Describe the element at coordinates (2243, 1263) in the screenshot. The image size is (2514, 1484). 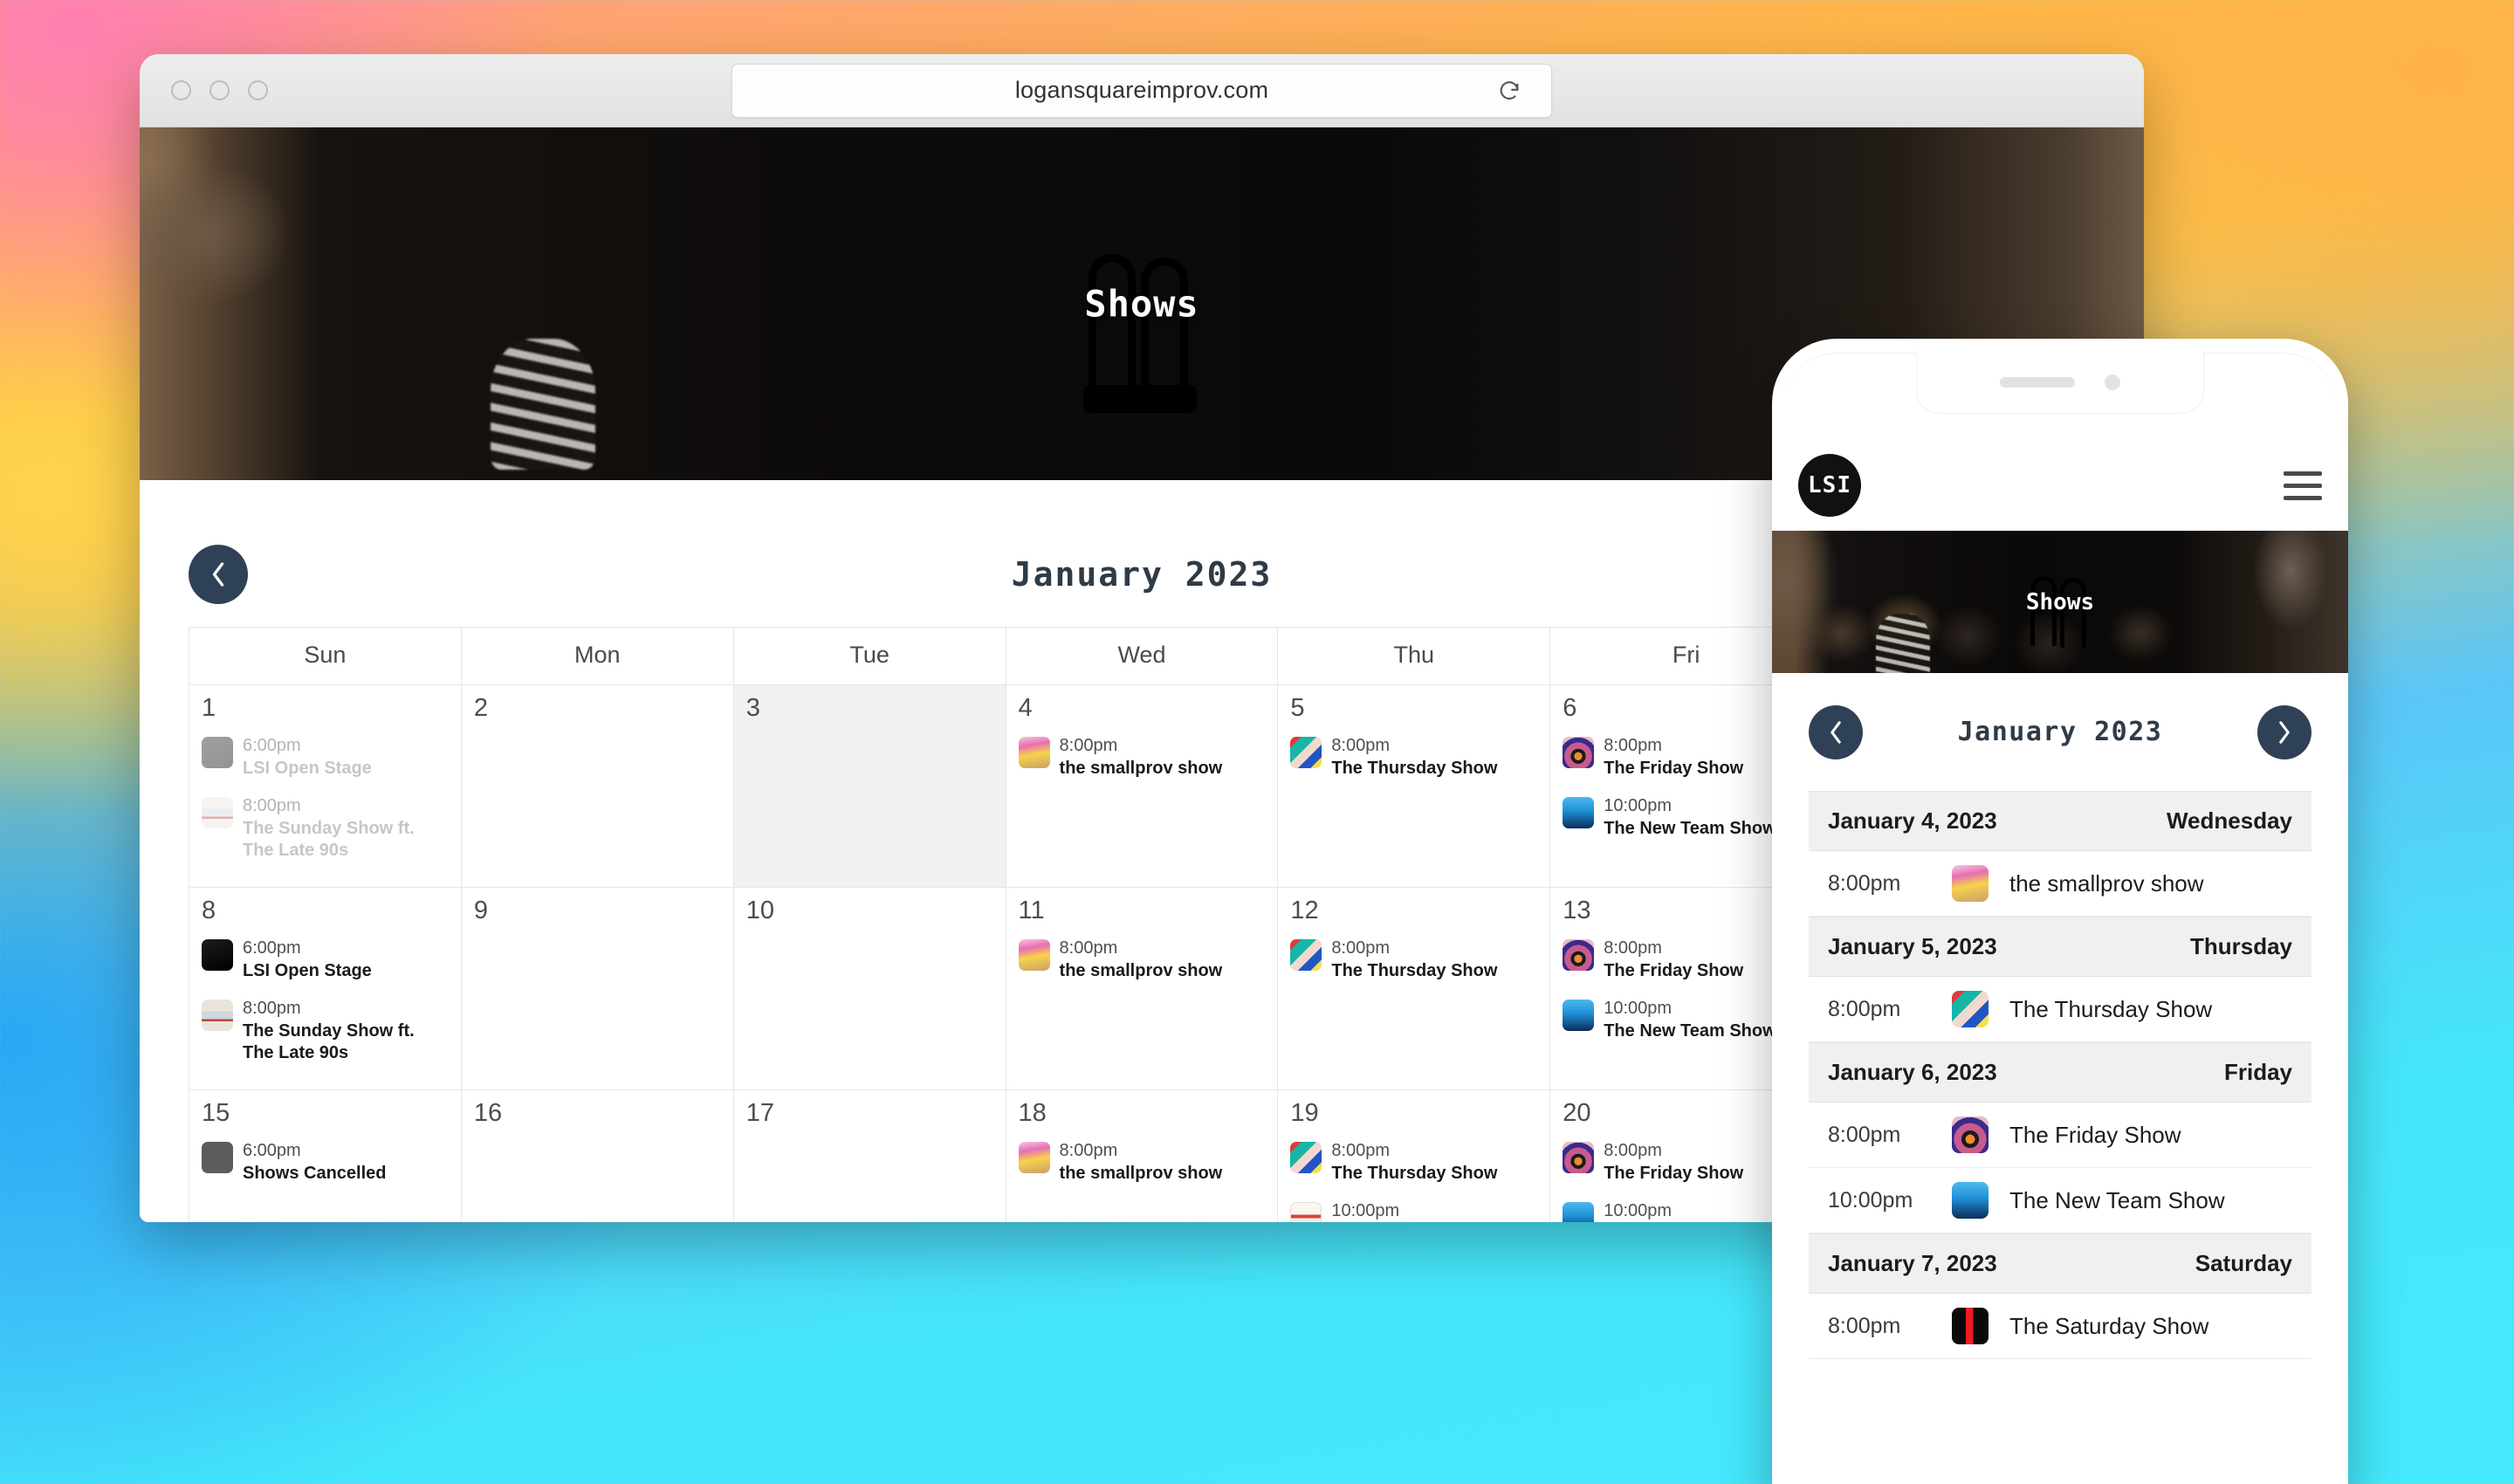
I see `agenda-weekday: Saturday` at that location.